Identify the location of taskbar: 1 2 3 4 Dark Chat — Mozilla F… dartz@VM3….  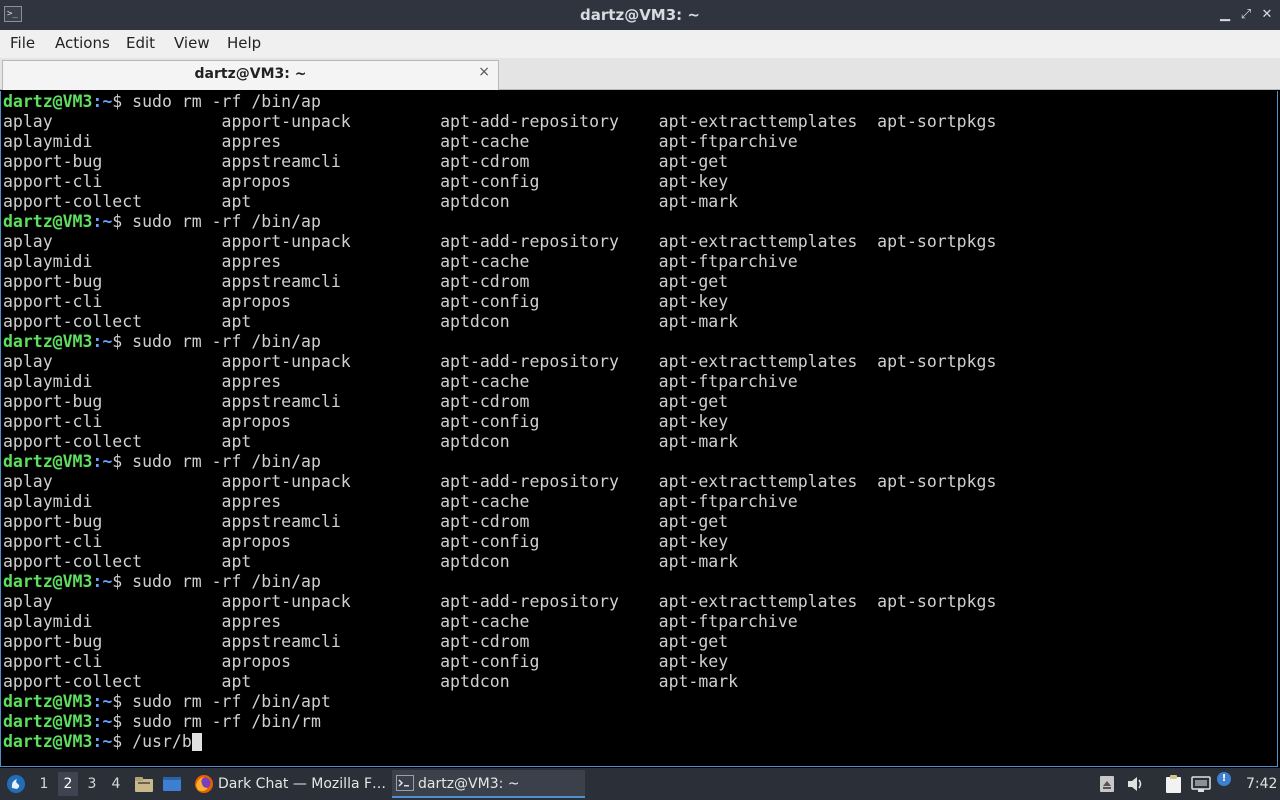
(640, 784).